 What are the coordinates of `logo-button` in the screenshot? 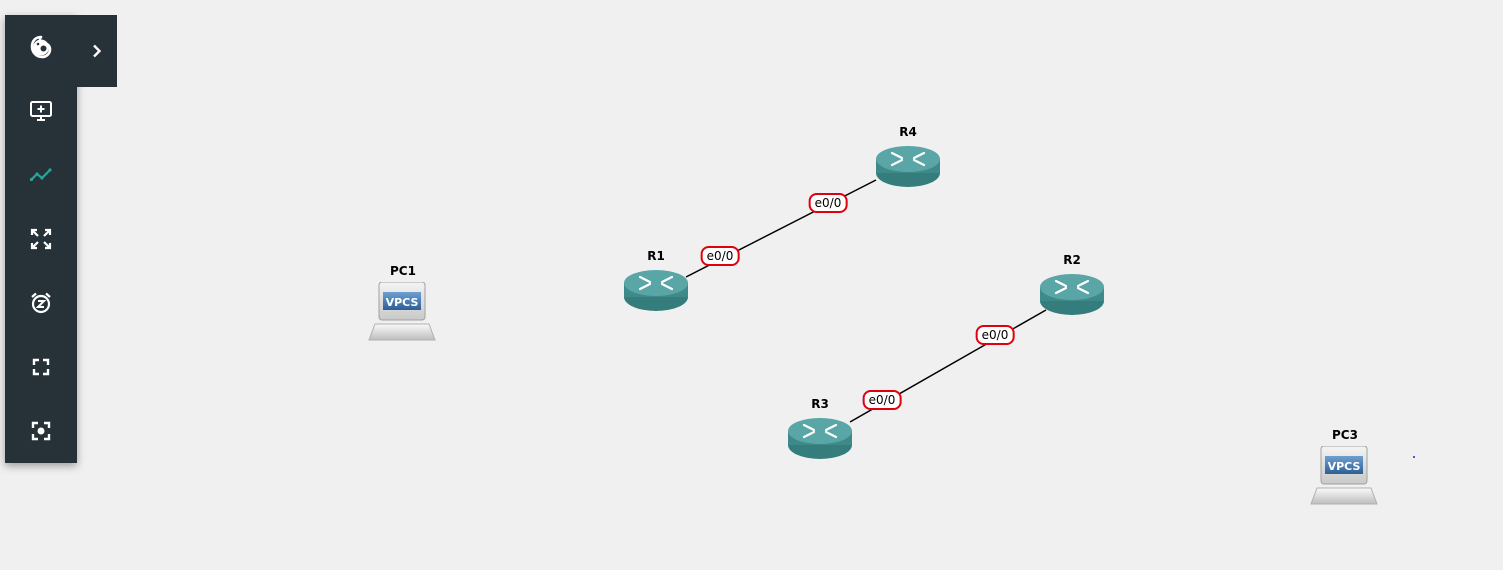 It's located at (41, 47).